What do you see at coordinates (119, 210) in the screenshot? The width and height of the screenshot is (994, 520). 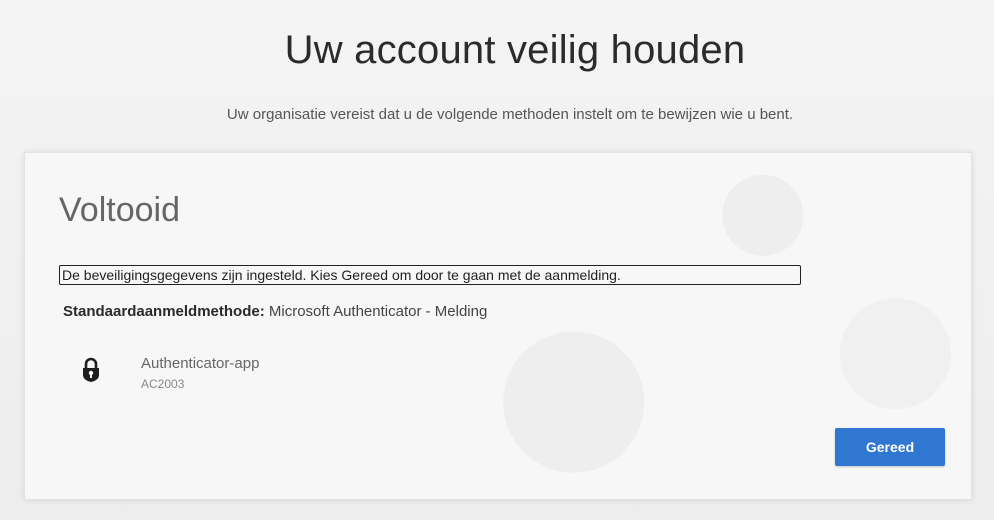 I see `card-title: Voltooid` at bounding box center [119, 210].